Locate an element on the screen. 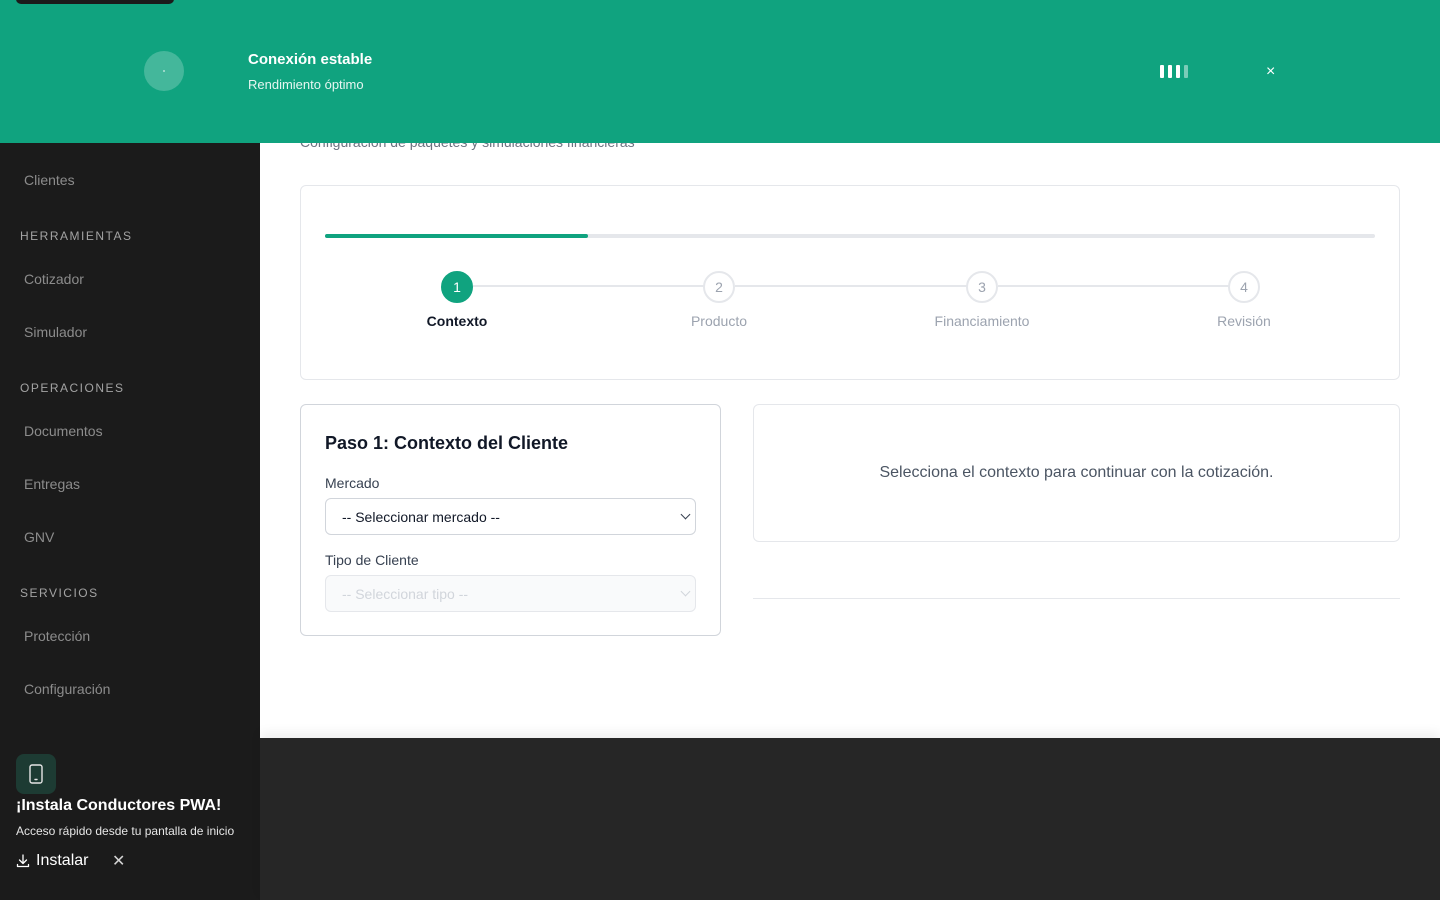  install-button-label: Instalar is located at coordinates (62, 860).